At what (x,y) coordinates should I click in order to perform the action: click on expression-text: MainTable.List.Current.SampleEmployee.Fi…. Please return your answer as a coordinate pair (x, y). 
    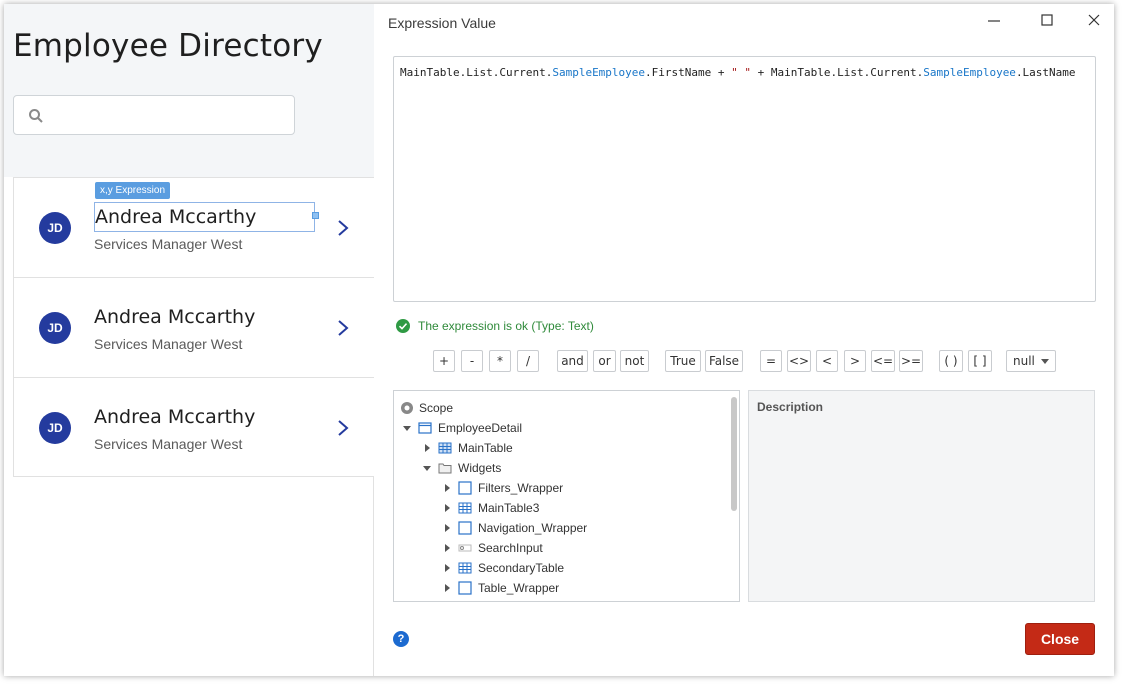
    Looking at the image, I should click on (738, 72).